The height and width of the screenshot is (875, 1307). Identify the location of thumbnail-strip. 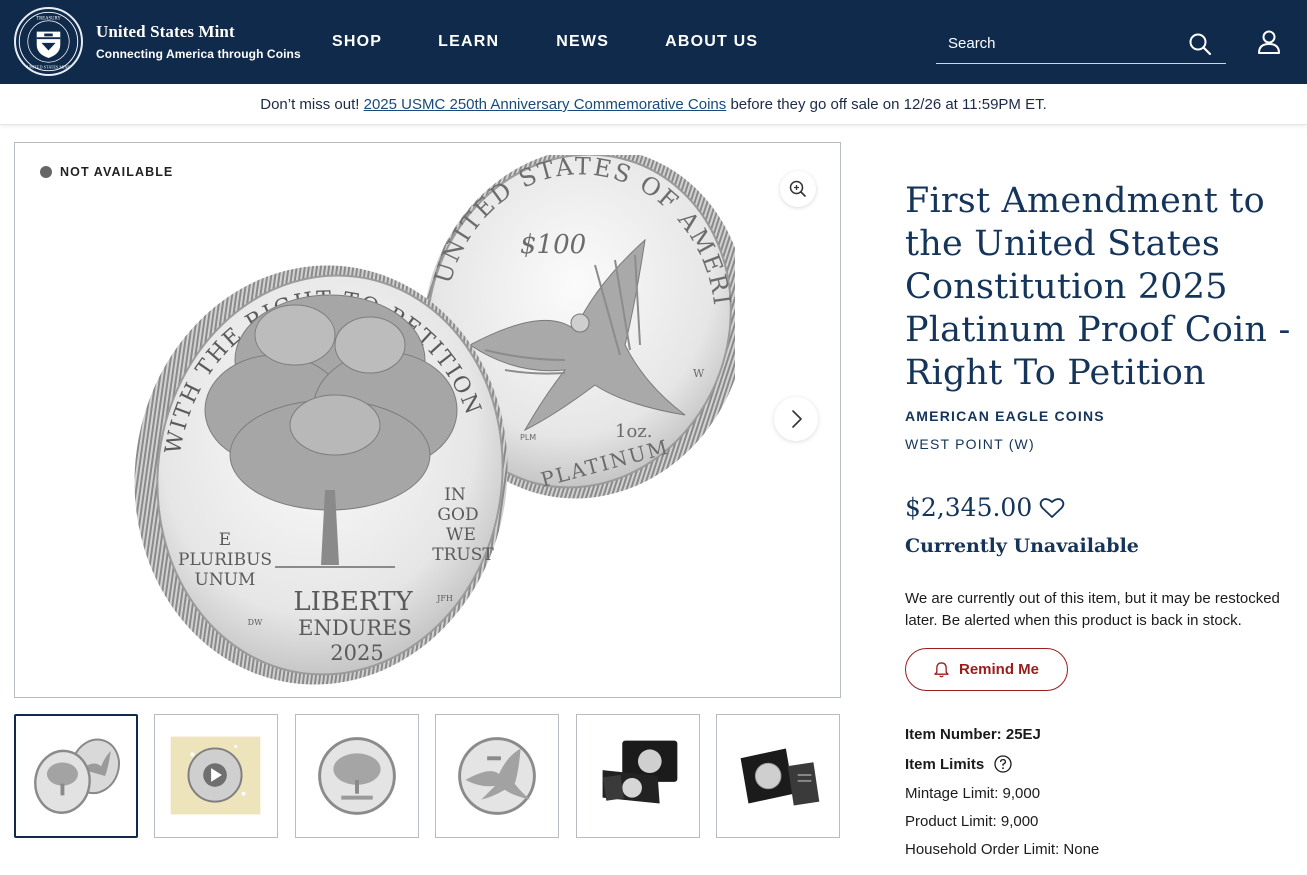
(427, 776).